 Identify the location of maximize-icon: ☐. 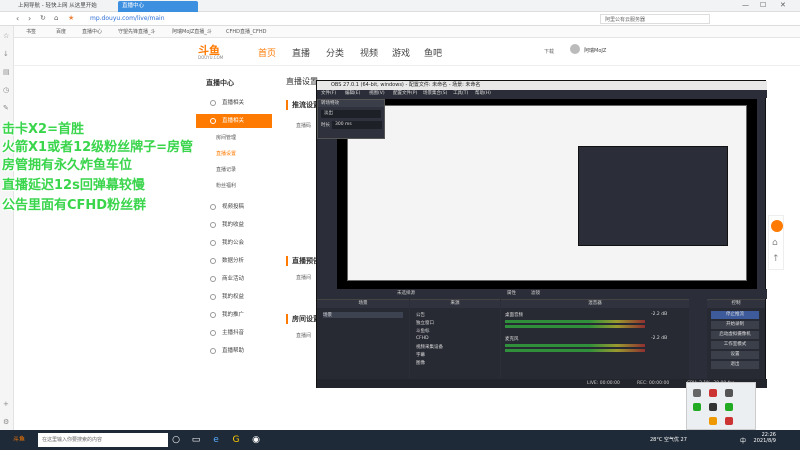
(763, 5).